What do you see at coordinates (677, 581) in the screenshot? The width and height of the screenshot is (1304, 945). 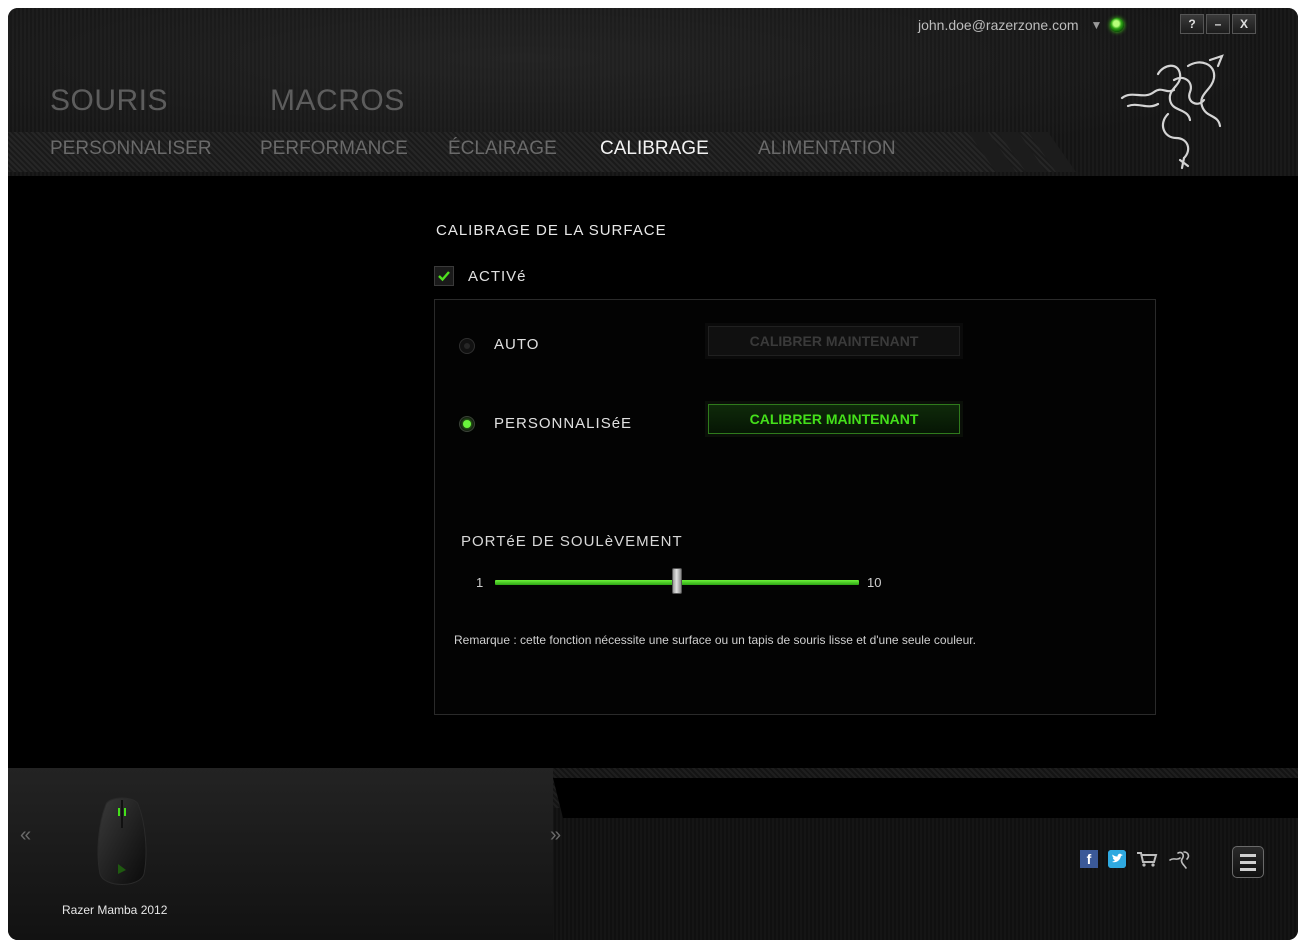 I see `lift-range-slider-thumb` at bounding box center [677, 581].